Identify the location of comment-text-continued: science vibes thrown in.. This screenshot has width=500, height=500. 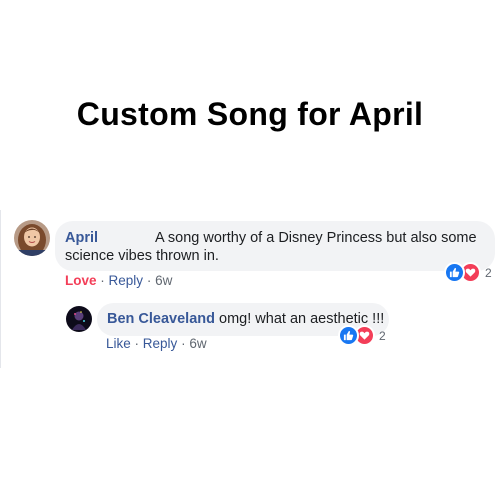
(142, 256).